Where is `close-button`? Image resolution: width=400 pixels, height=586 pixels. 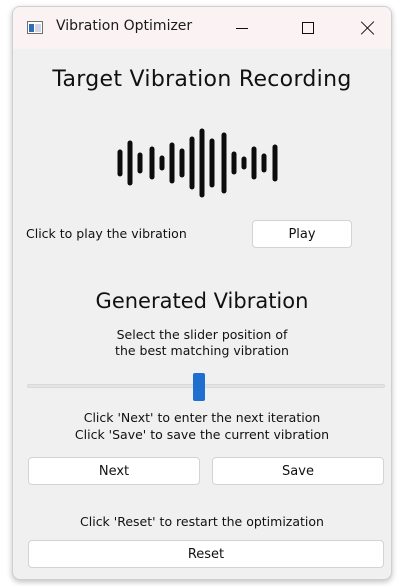
close-button is located at coordinates (368, 28).